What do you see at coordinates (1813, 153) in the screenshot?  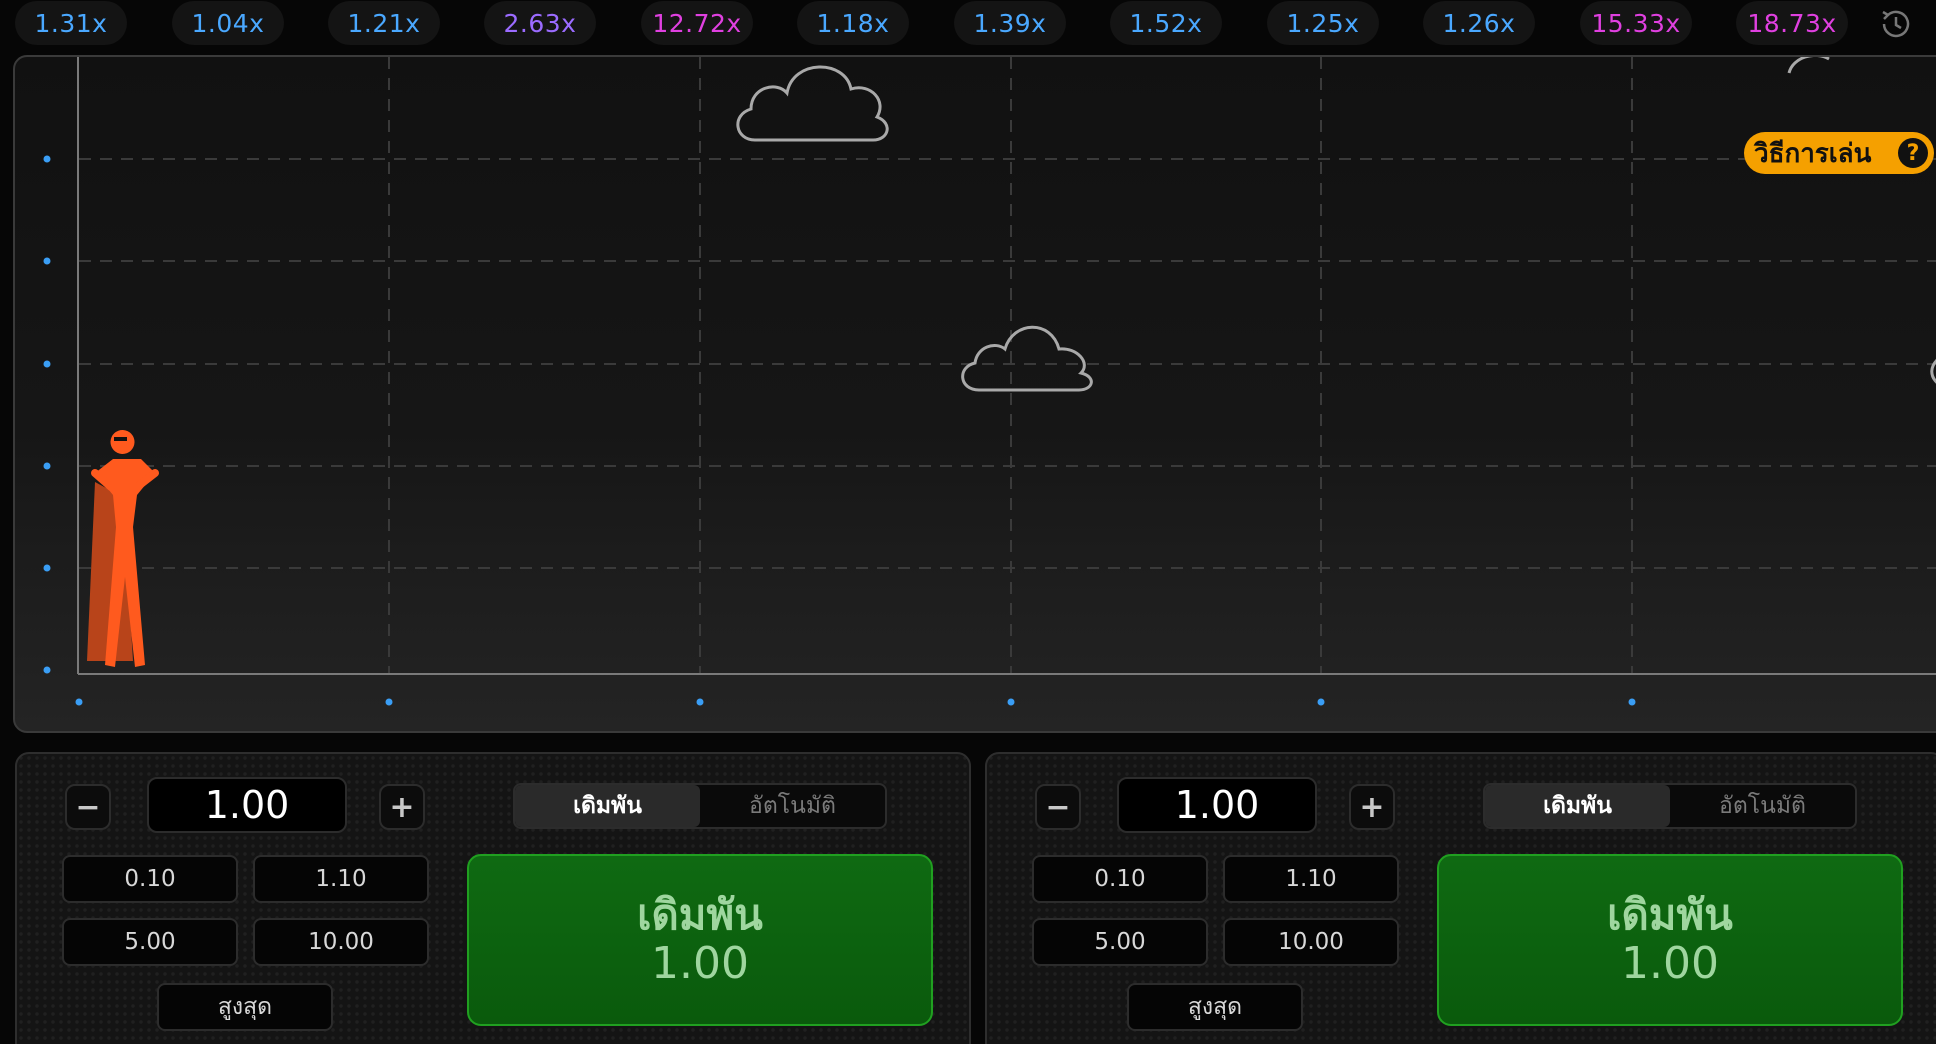 I see `how-to-play-label: วิธีการเล่น` at bounding box center [1813, 153].